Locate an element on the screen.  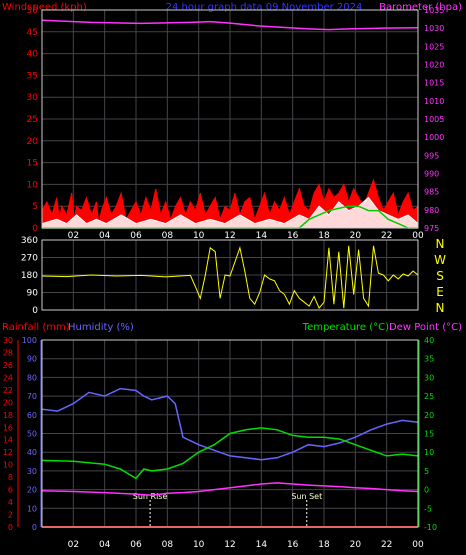
temperature-hour-tick-label: 10 is located at coordinates (199, 545).